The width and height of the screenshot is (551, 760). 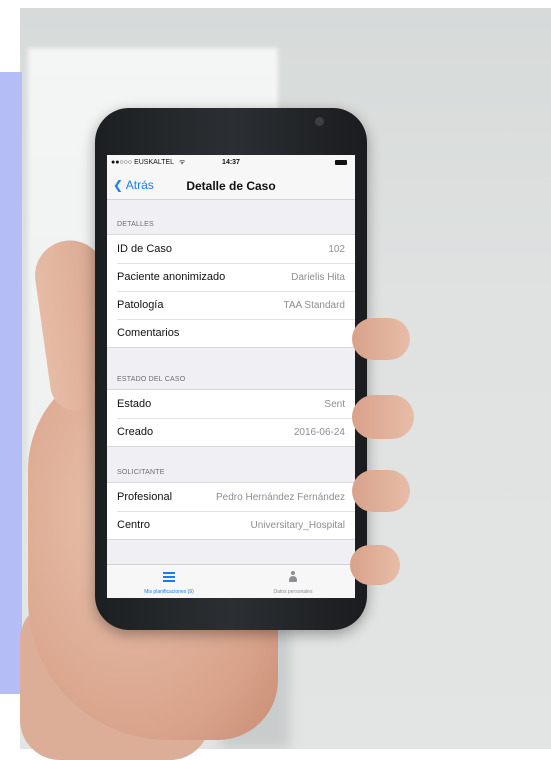 What do you see at coordinates (231, 277) in the screenshot?
I see `table-row: Paciente anonimizado Darielis Hita` at bounding box center [231, 277].